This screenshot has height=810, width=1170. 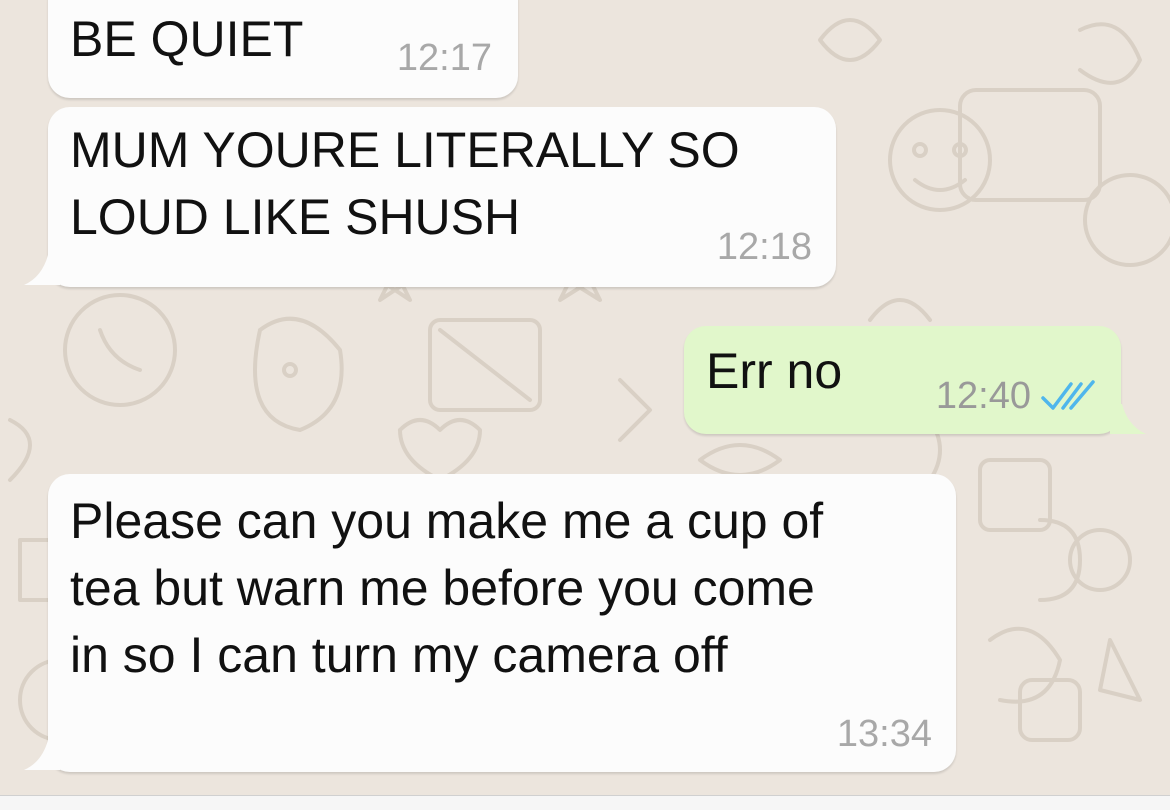 What do you see at coordinates (444, 58) in the screenshot?
I see `message-timestamp: 12:17` at bounding box center [444, 58].